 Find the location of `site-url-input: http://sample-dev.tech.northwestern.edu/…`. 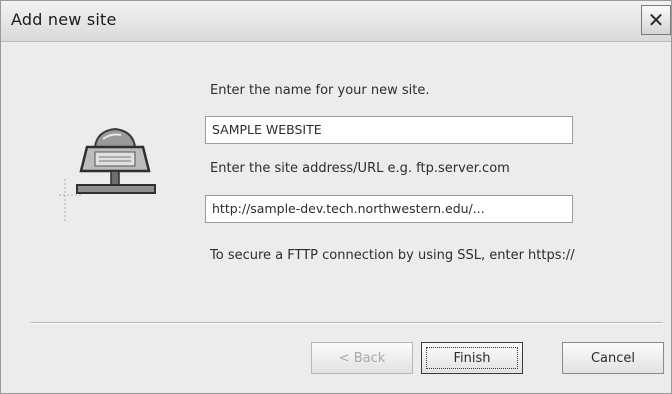

site-url-input: http://sample-dev.tech.northwestern.edu/… is located at coordinates (389, 209).